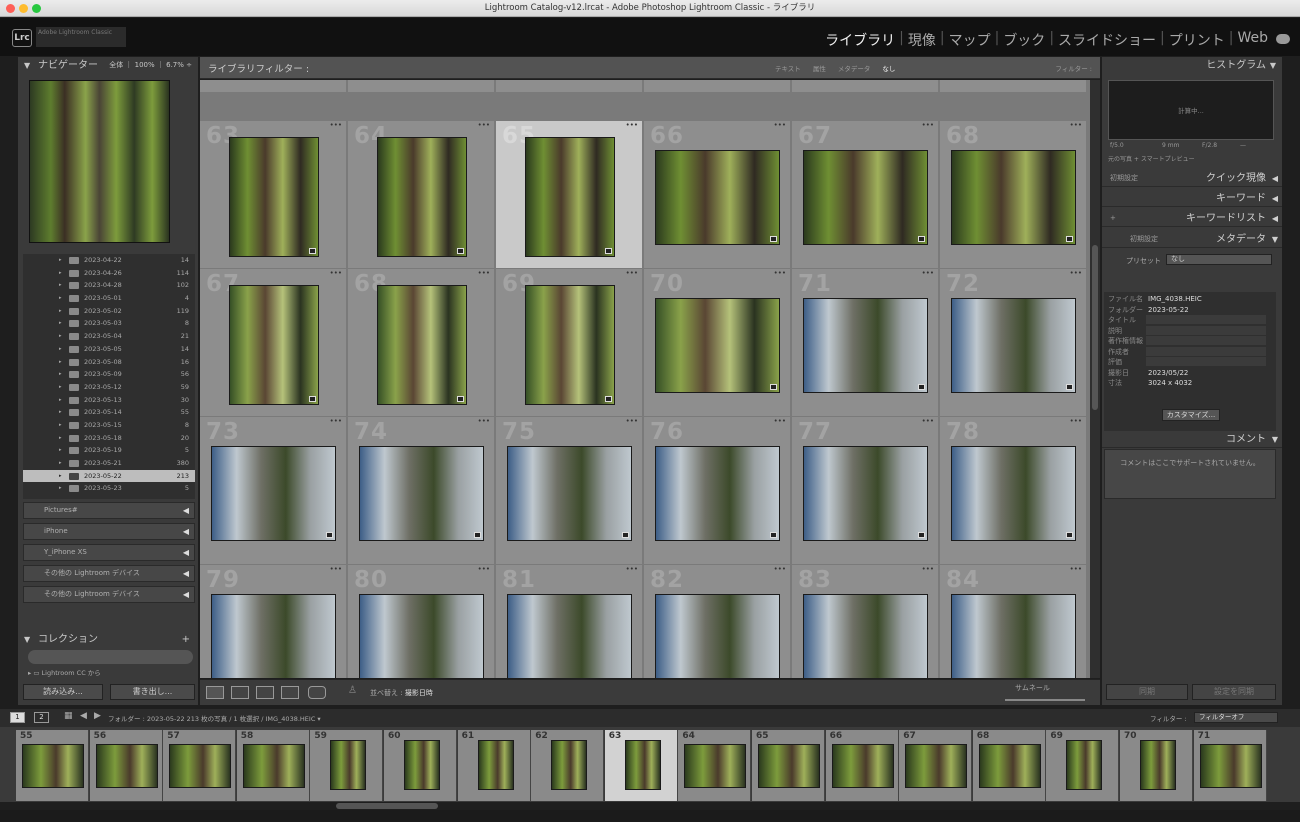 The height and width of the screenshot is (822, 1300). What do you see at coordinates (1113, 218) in the screenshot?
I see `add-keyword-icon: +` at bounding box center [1113, 218].